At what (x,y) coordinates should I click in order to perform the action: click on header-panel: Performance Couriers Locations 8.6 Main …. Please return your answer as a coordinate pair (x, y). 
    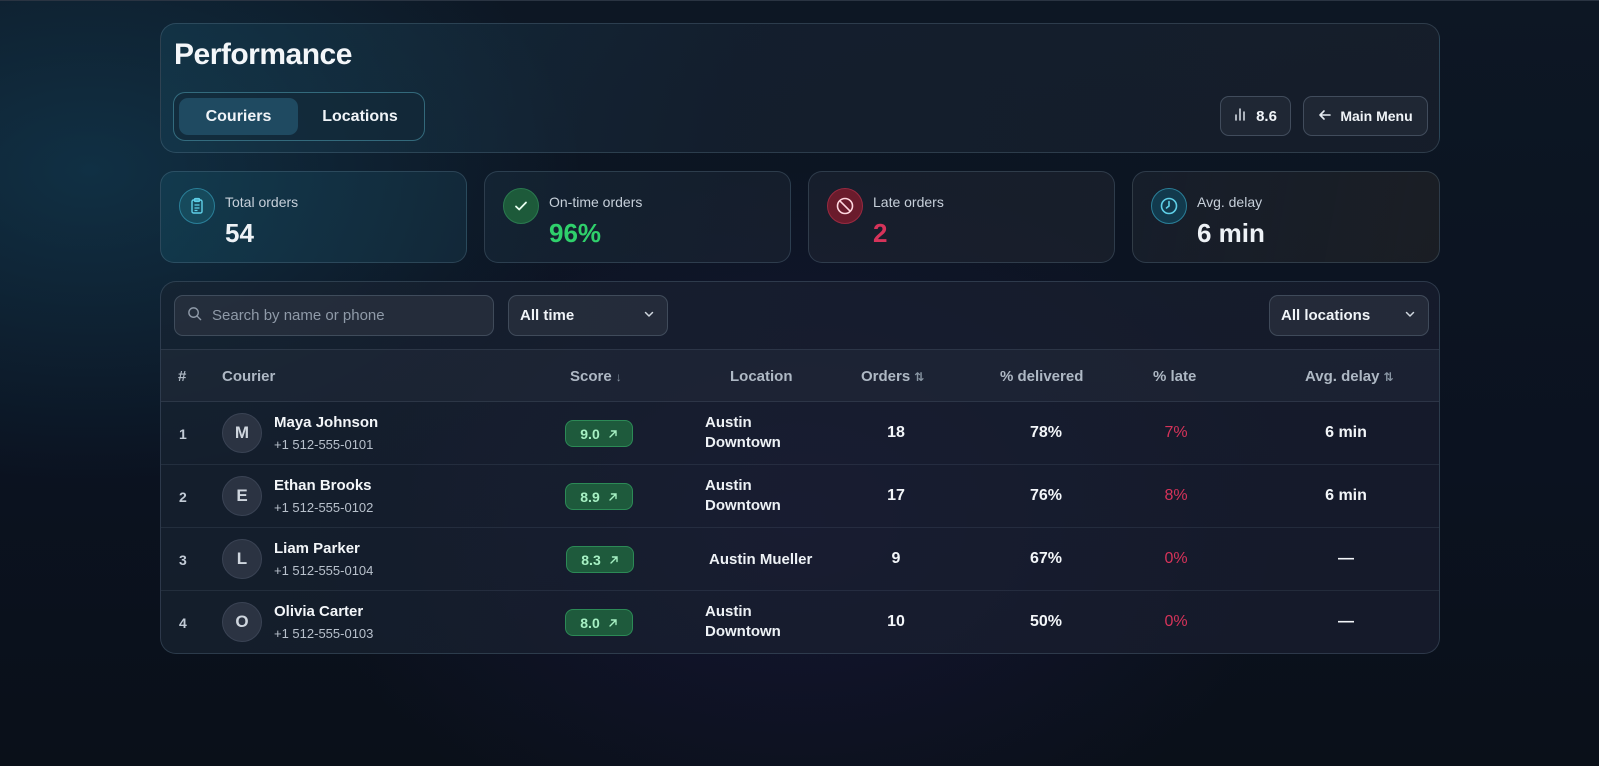
    Looking at the image, I should click on (800, 88).